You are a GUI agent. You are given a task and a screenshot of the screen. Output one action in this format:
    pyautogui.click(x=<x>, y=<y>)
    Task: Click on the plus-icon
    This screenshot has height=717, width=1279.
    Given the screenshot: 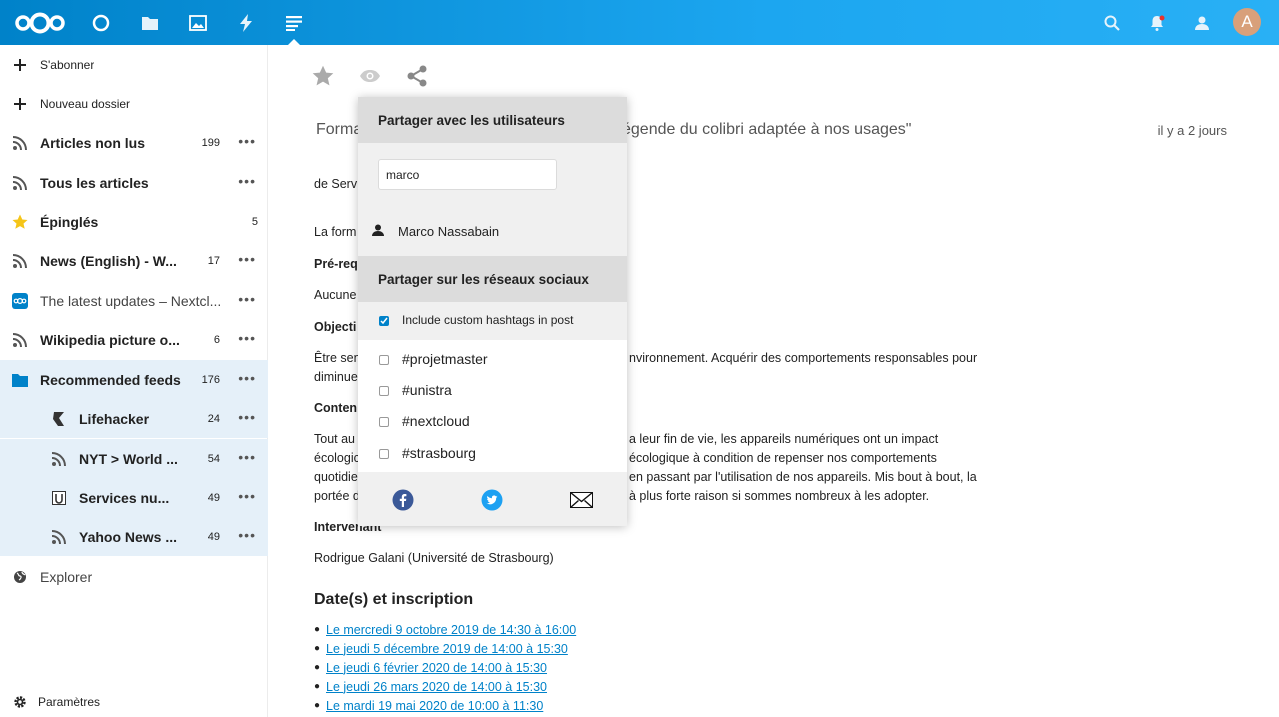 What is the action you would take?
    pyautogui.click(x=20, y=65)
    